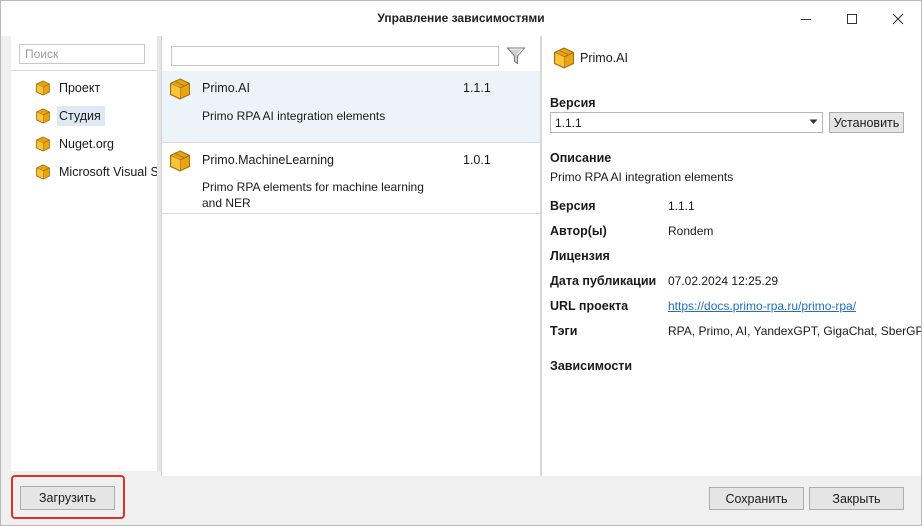 The image size is (922, 526). Describe the element at coordinates (603, 281) in the screenshot. I see `field-label-publish-date: Дата публикации` at that location.